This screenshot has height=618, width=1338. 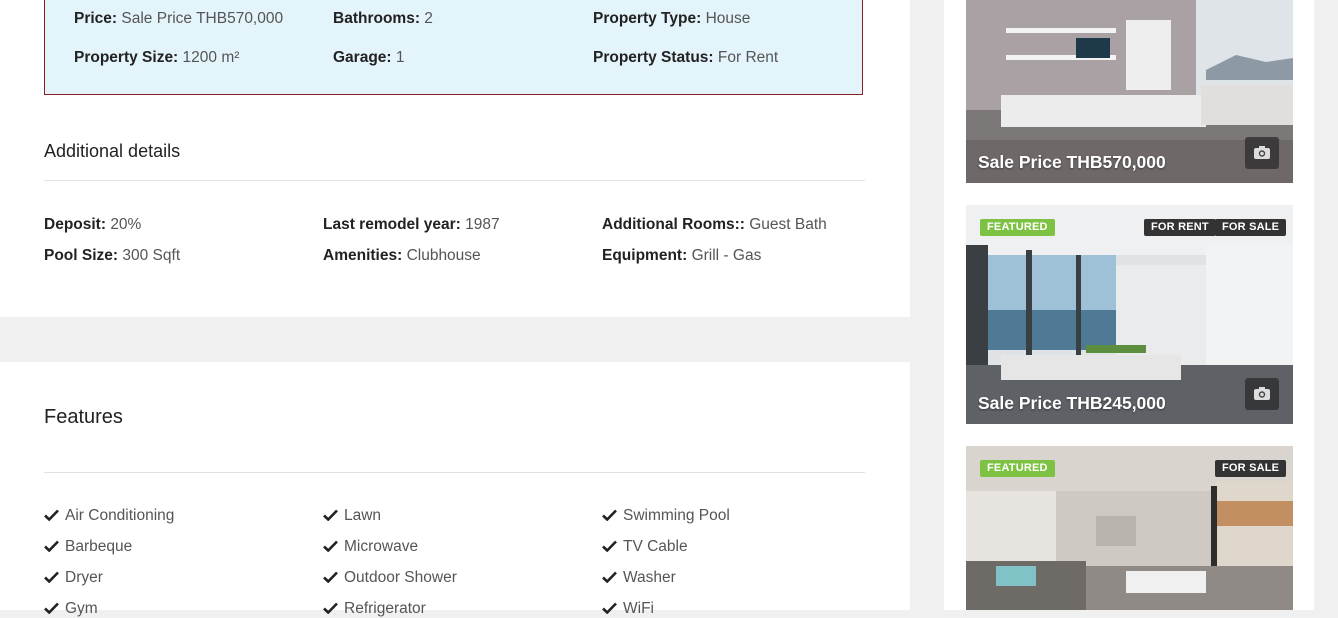 I want to click on feature-item: Washer, so click(x=639, y=578).